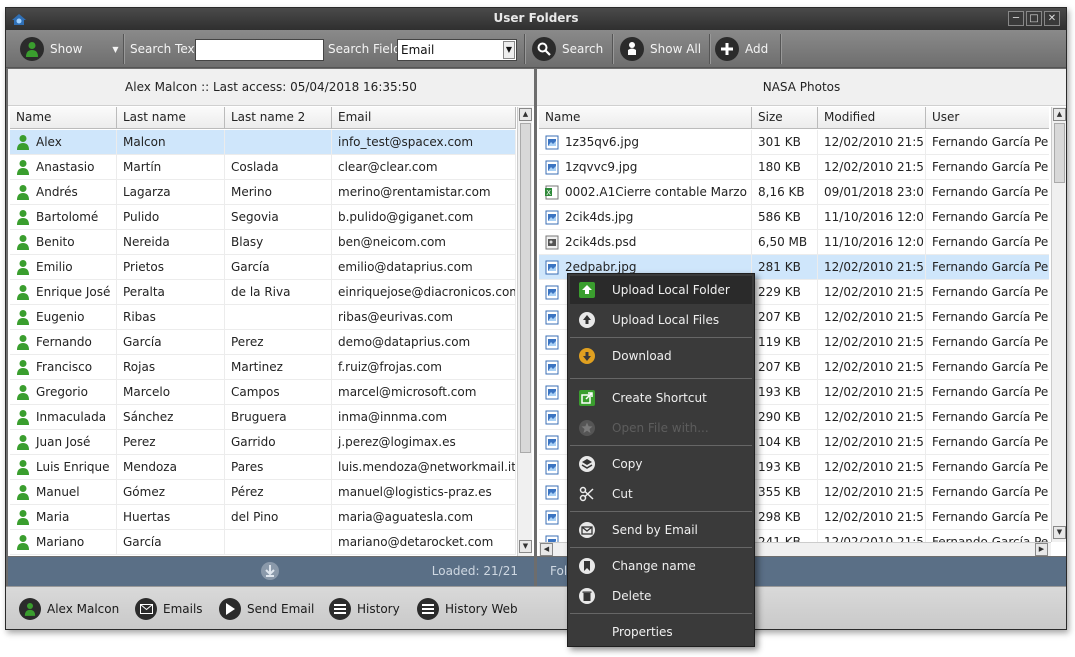  What do you see at coordinates (171, 117) in the screenshot?
I see `column-header-last-name: Last name` at bounding box center [171, 117].